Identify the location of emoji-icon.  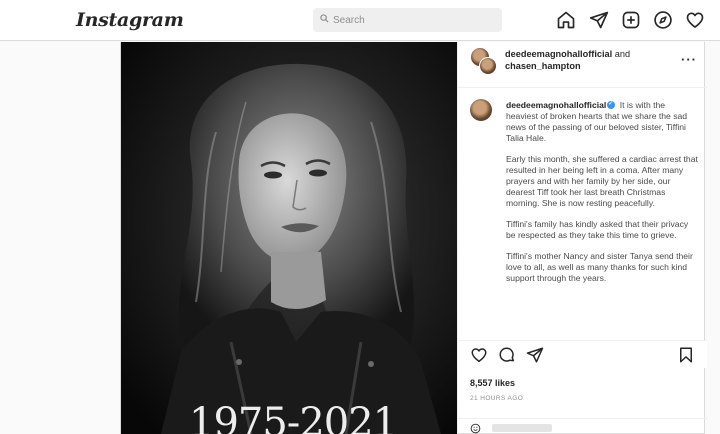
(475, 428).